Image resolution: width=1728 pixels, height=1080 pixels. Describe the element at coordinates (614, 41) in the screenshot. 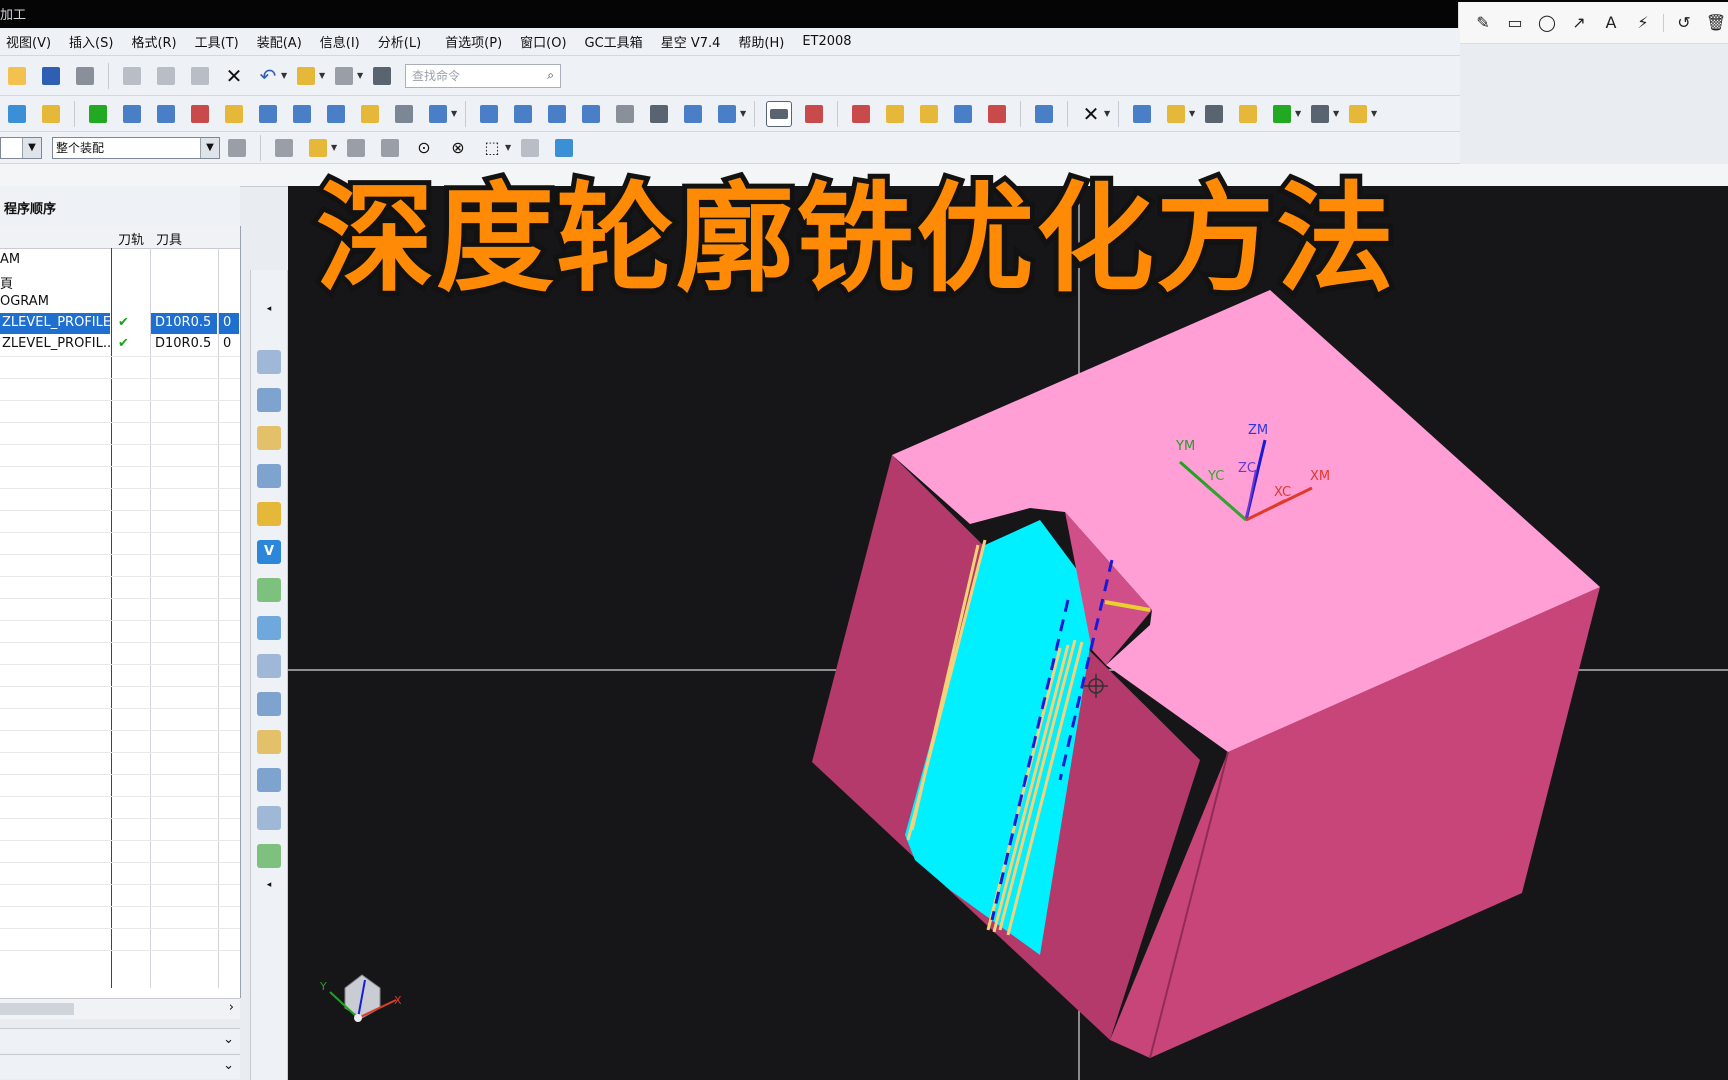

I see `menu-gc-toolbox: GC工具箱` at that location.